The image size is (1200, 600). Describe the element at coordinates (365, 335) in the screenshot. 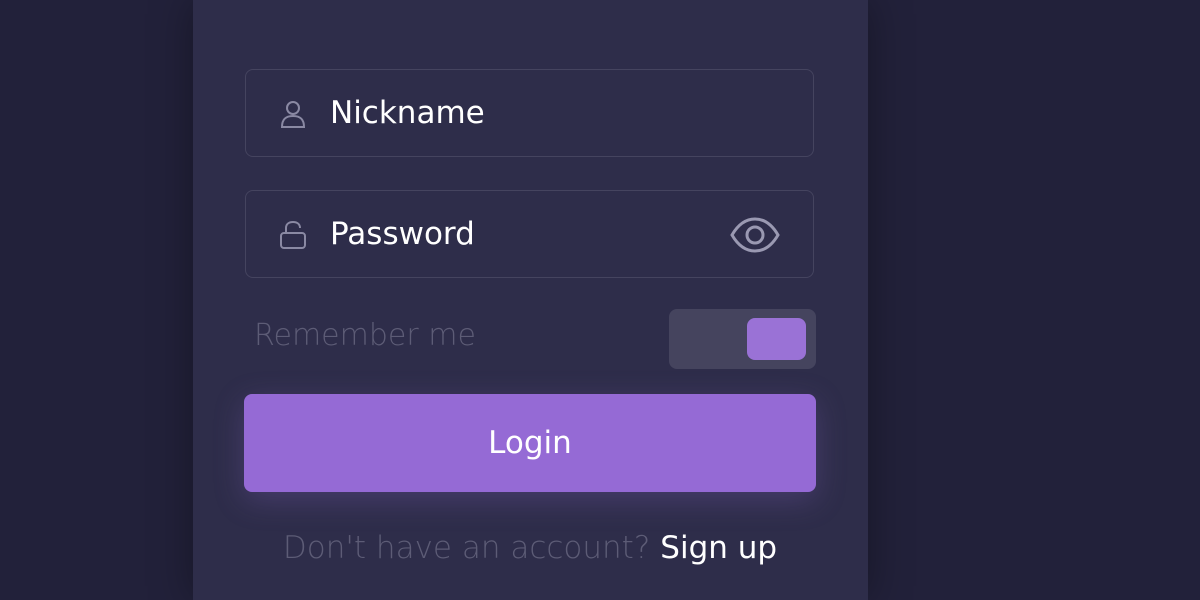

I see `remember-me-label: Remember me` at that location.